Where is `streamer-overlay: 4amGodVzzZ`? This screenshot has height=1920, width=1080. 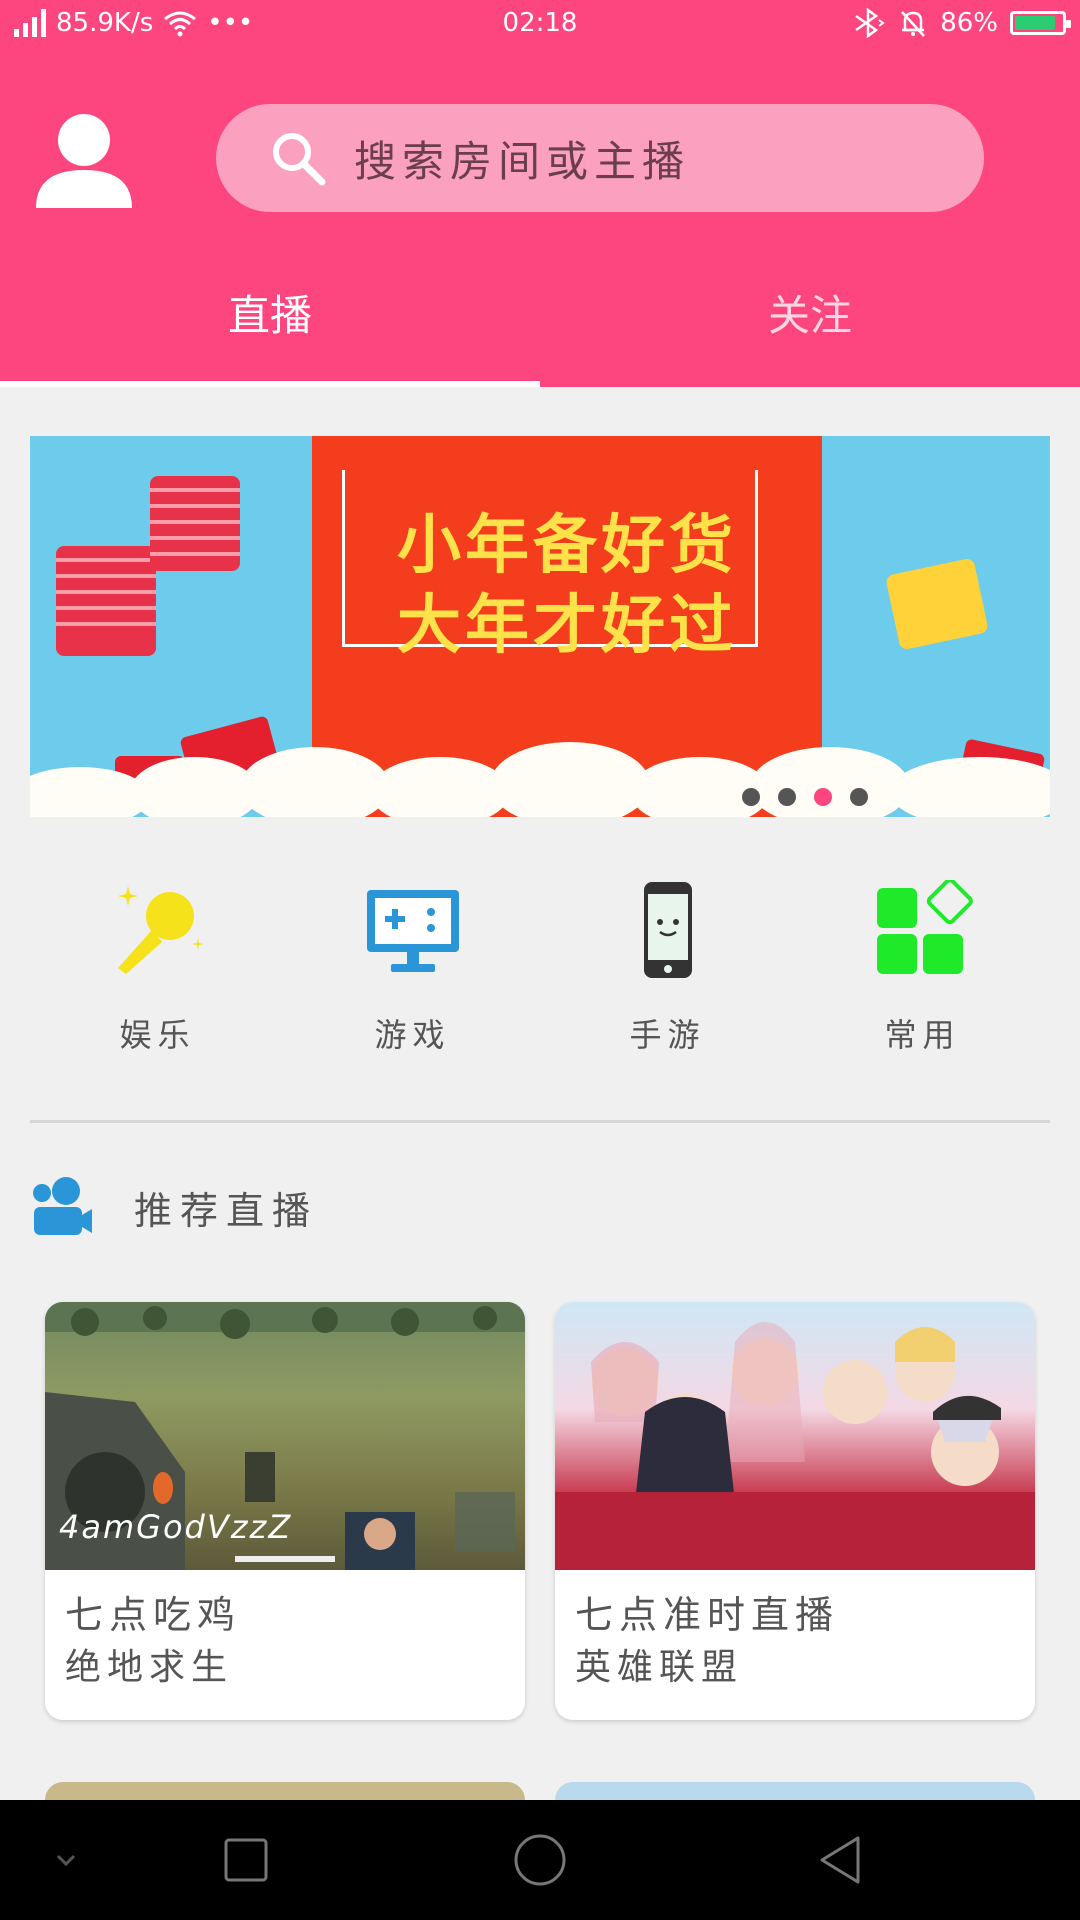 streamer-overlay: 4amGodVzzZ is located at coordinates (176, 1527).